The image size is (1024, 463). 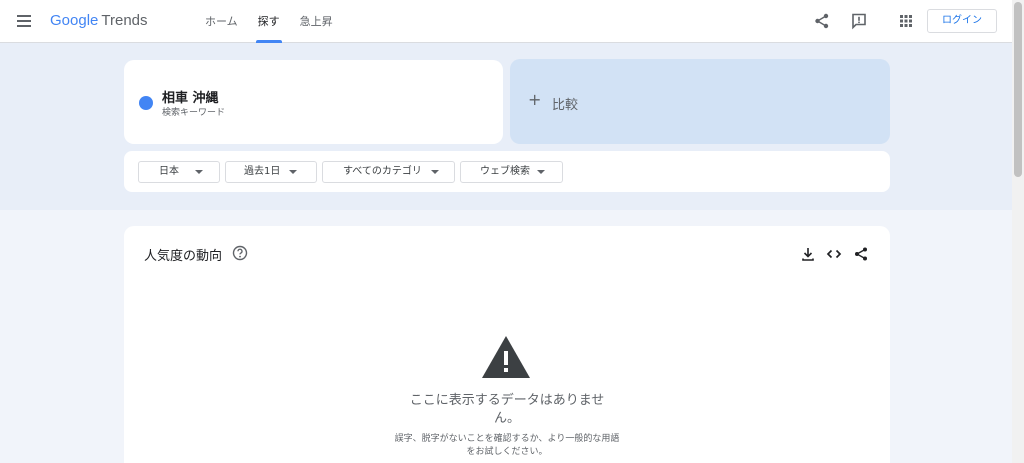 I want to click on search-type-filter: ウェブ検索, so click(x=511, y=172).